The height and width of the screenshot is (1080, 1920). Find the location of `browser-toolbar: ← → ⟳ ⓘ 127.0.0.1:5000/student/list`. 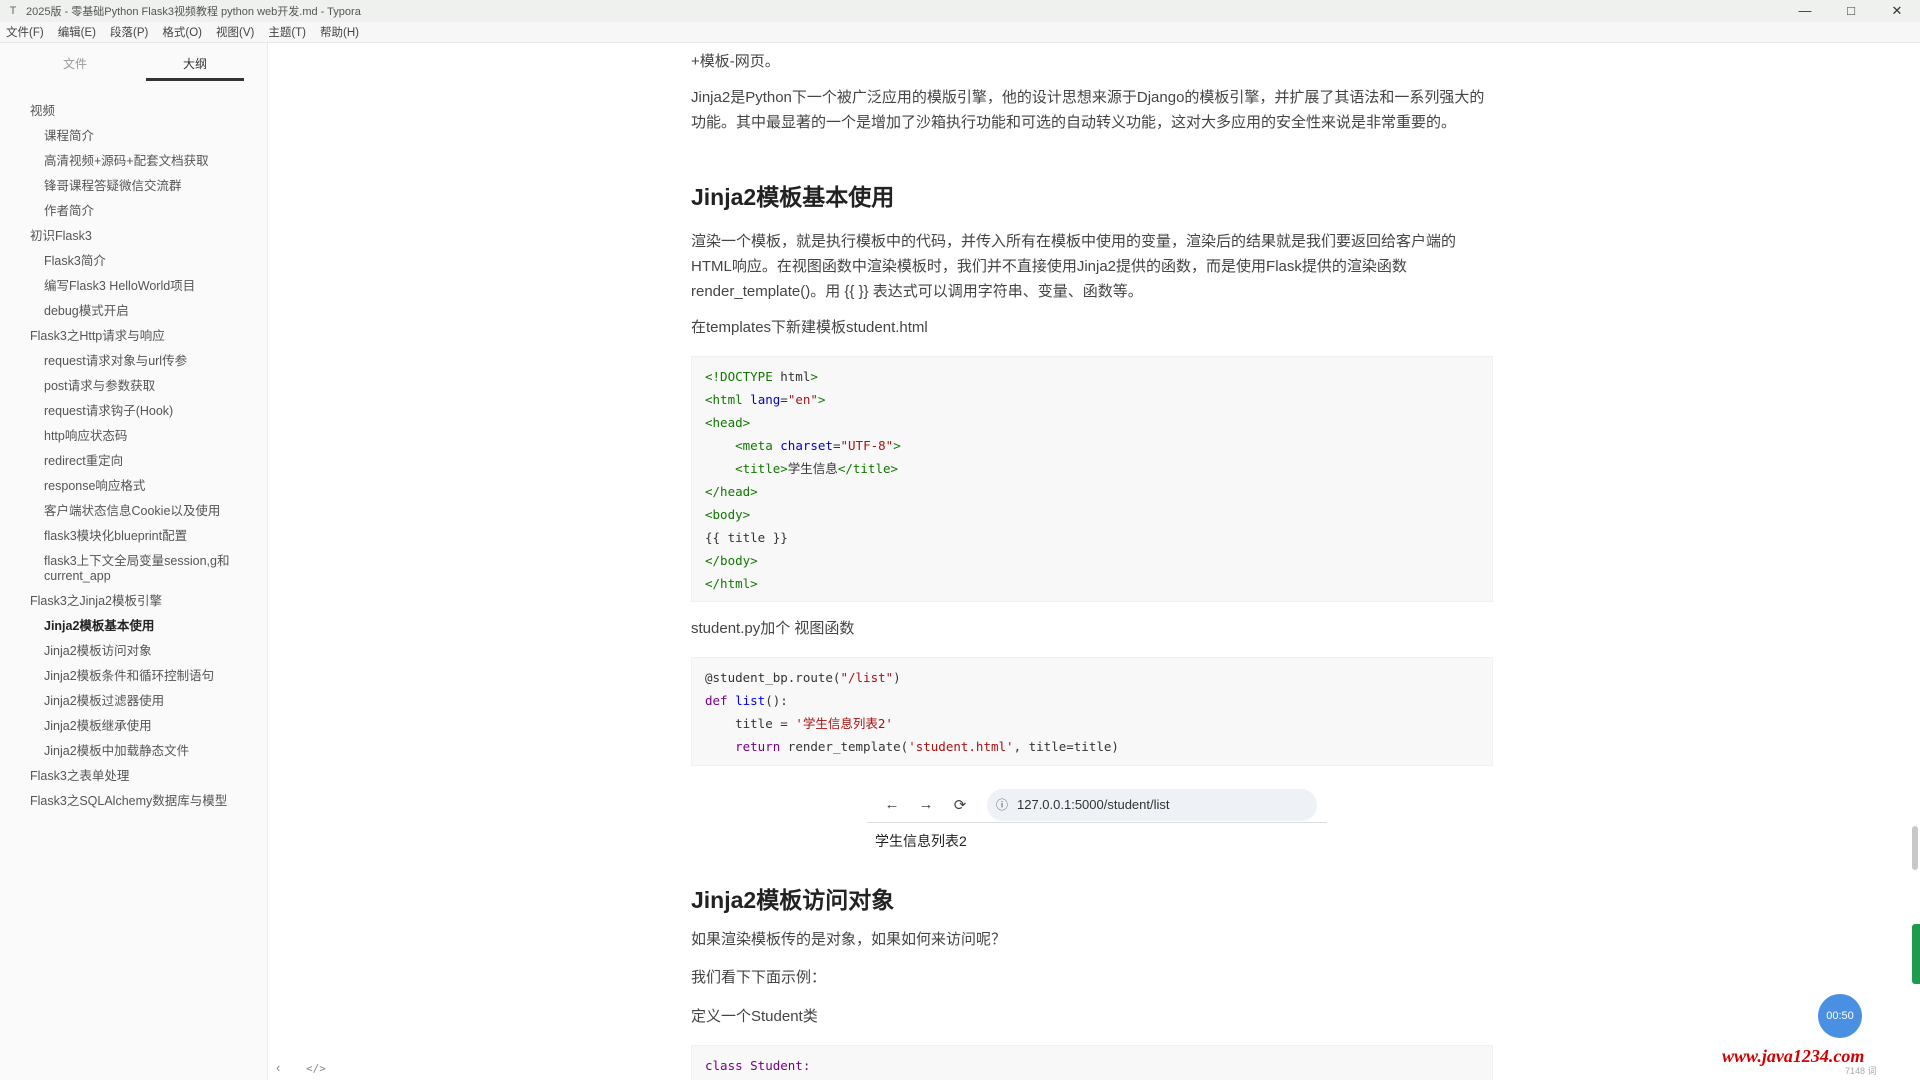

browser-toolbar: ← → ⟳ ⓘ 127.0.0.1:5000/student/list is located at coordinates (1097, 805).